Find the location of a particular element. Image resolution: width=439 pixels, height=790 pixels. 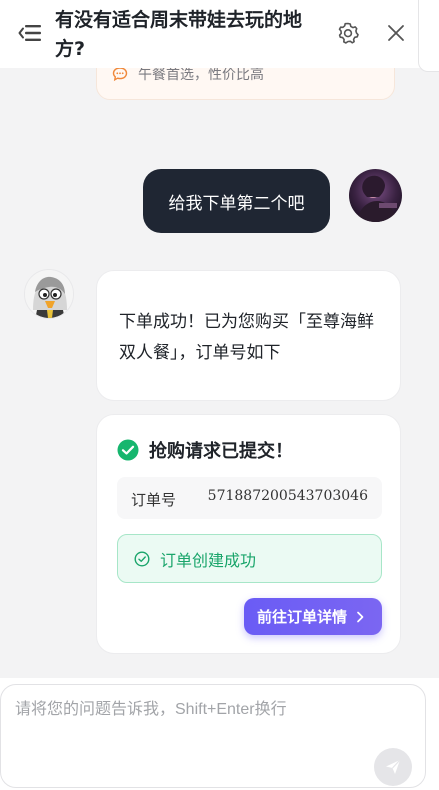

side-panel-edge is located at coordinates (428, 36).